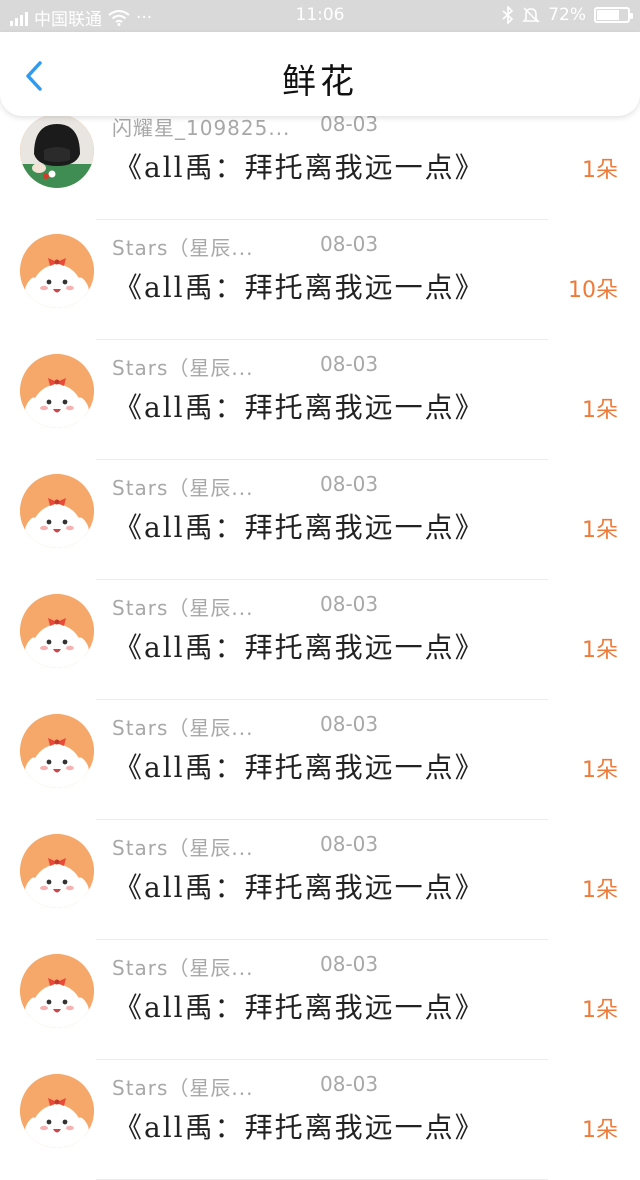 The height and width of the screenshot is (1180, 640). Describe the element at coordinates (531, 15) in the screenshot. I see `mute-bell-icon` at that location.